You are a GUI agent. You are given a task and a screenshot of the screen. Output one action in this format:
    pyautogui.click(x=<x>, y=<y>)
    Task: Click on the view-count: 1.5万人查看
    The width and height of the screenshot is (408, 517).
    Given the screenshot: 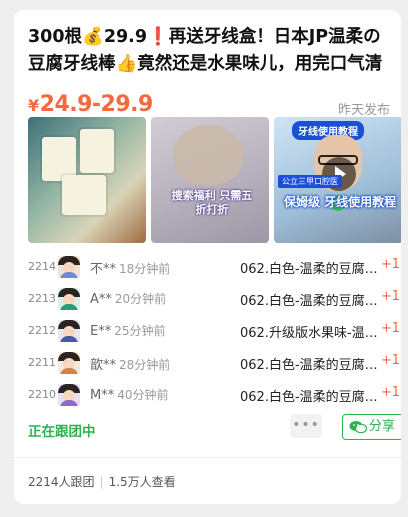 What is the action you would take?
    pyautogui.click(x=142, y=482)
    